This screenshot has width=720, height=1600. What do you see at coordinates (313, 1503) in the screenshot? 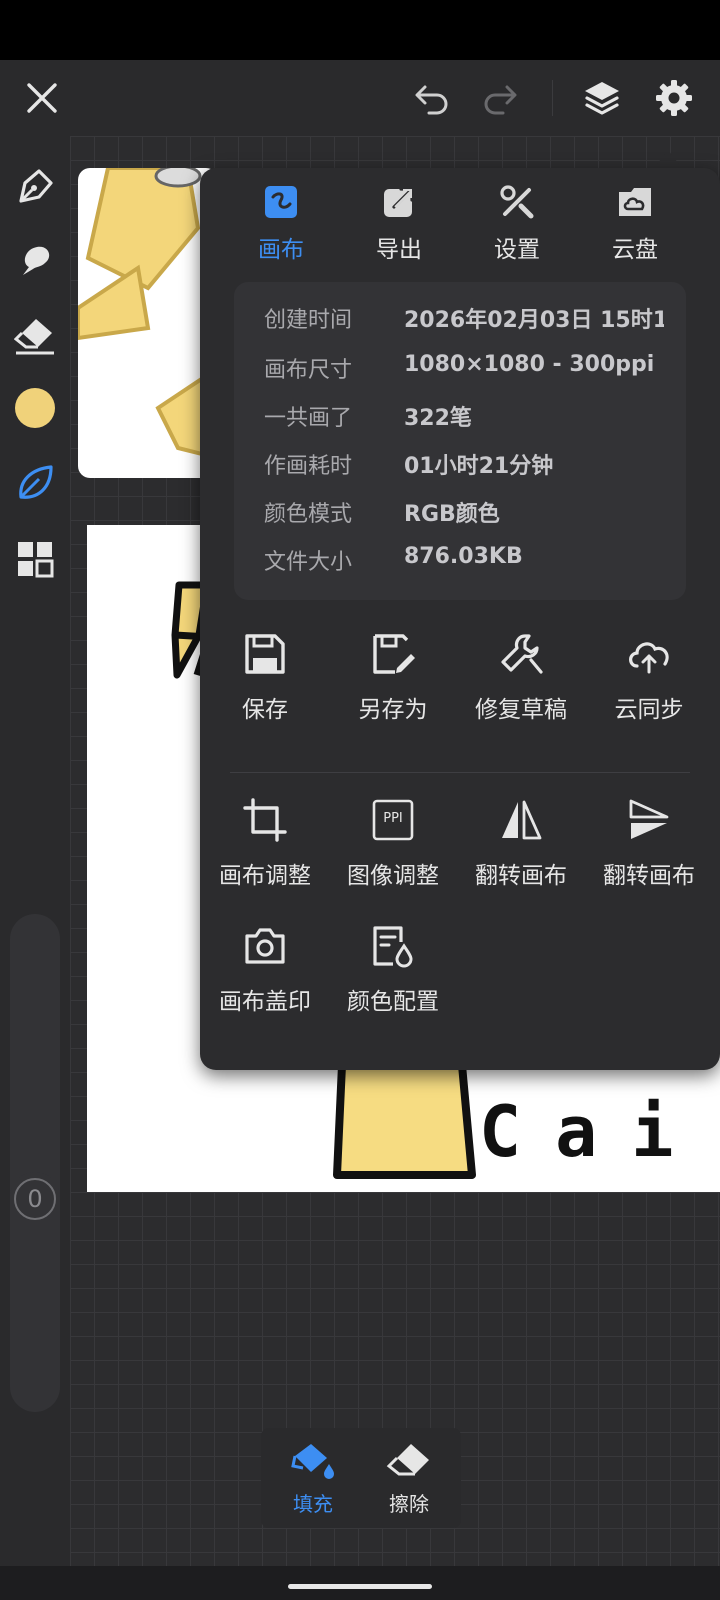
I see `fill-label: 填充` at bounding box center [313, 1503].